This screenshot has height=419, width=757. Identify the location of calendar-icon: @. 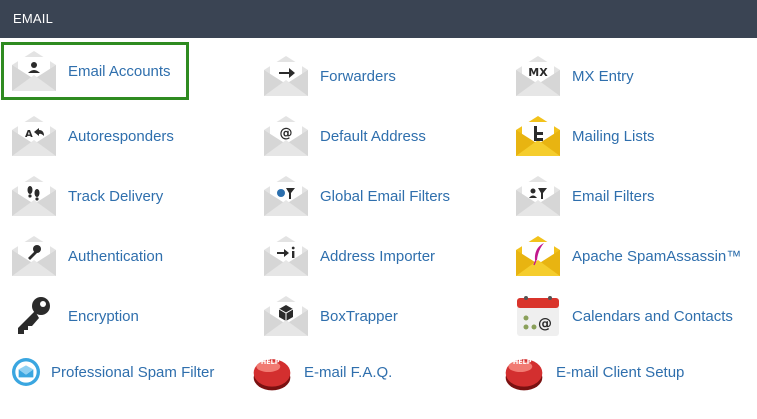
(538, 316).